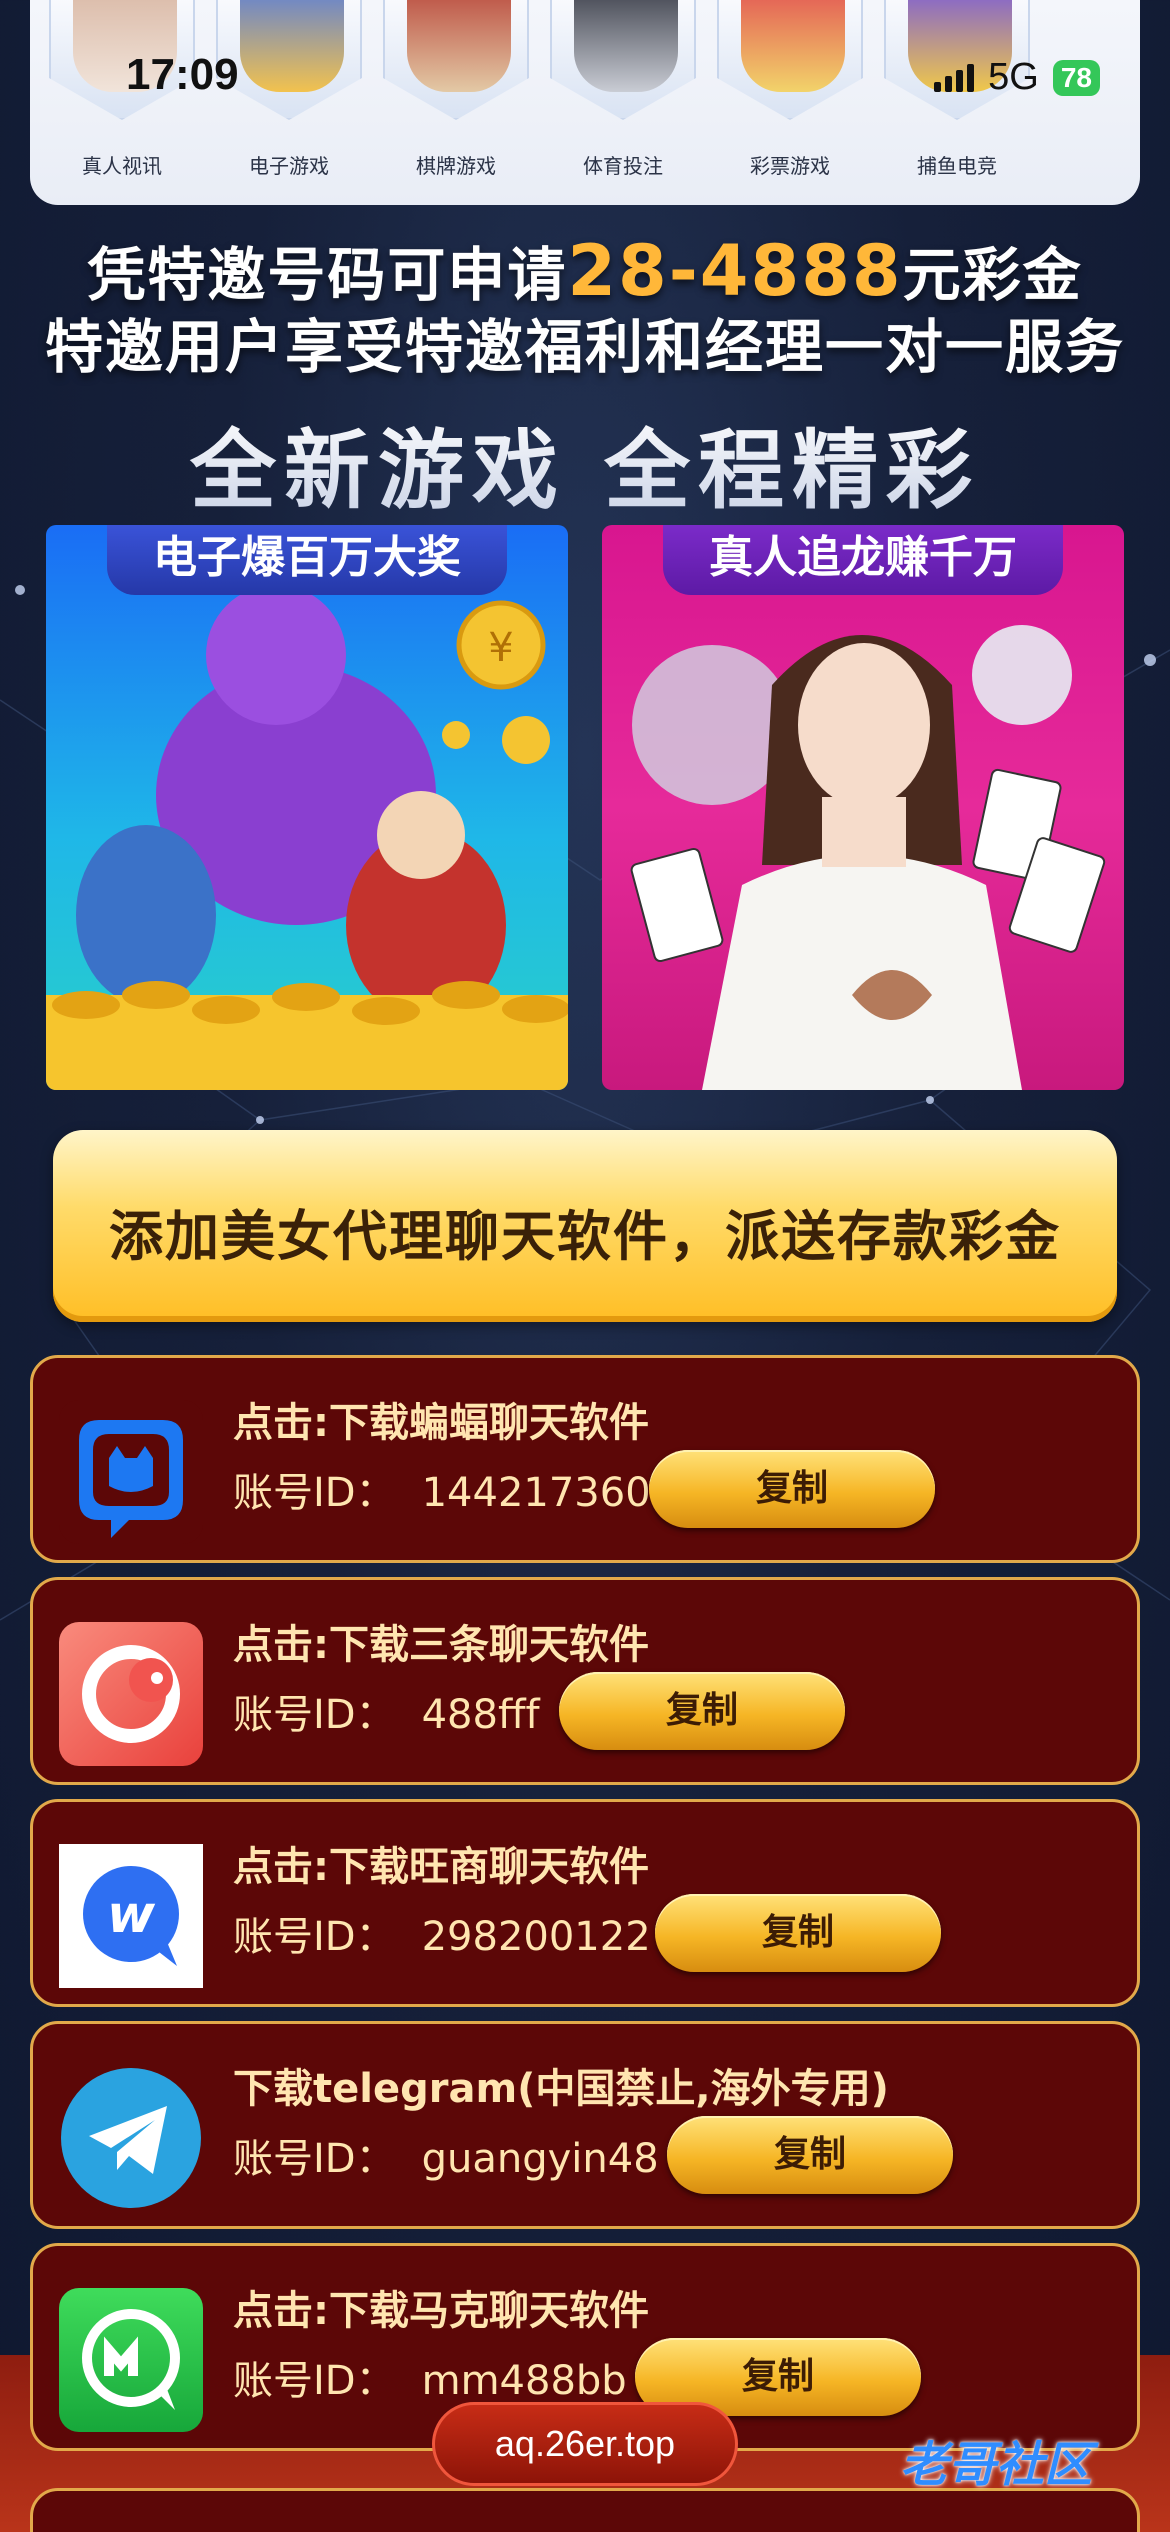 The width and height of the screenshot is (1170, 2532). Describe the element at coordinates (1013, 77) in the screenshot. I see `network-type: 5G` at that location.